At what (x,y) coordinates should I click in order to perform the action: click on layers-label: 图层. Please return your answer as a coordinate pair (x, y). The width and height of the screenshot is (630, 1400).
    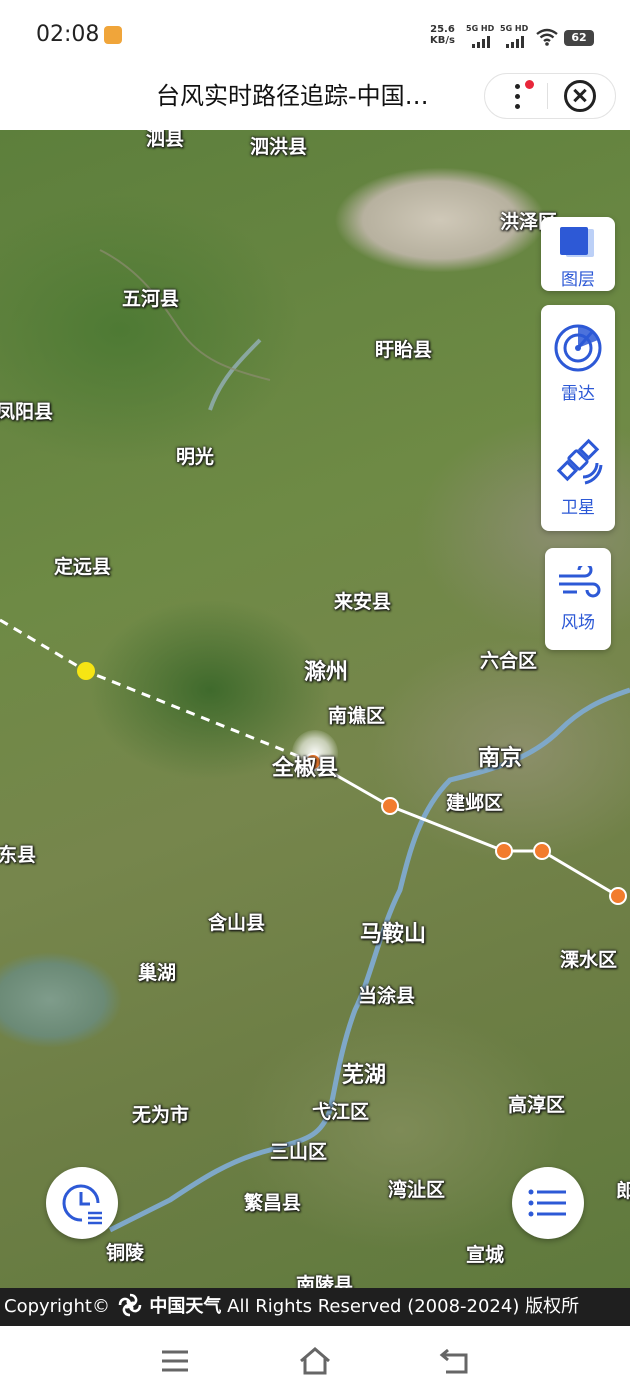
    Looking at the image, I should click on (578, 280).